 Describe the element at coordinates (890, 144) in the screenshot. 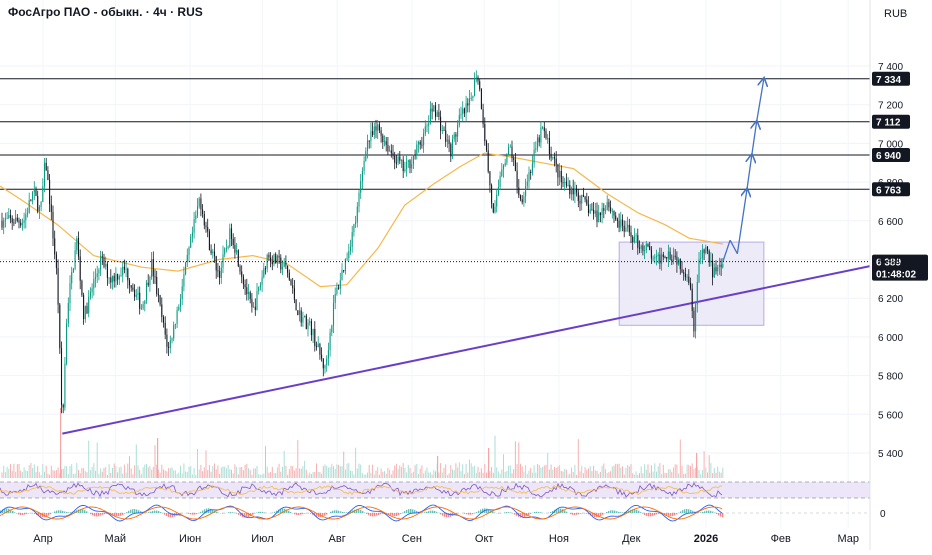

I see `price-tick-label: 7 000` at that location.